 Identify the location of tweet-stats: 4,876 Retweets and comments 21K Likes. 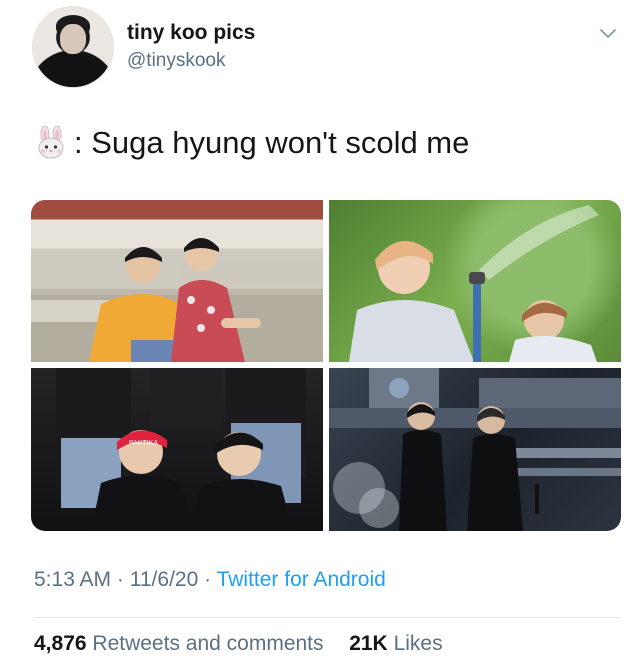
(238, 644).